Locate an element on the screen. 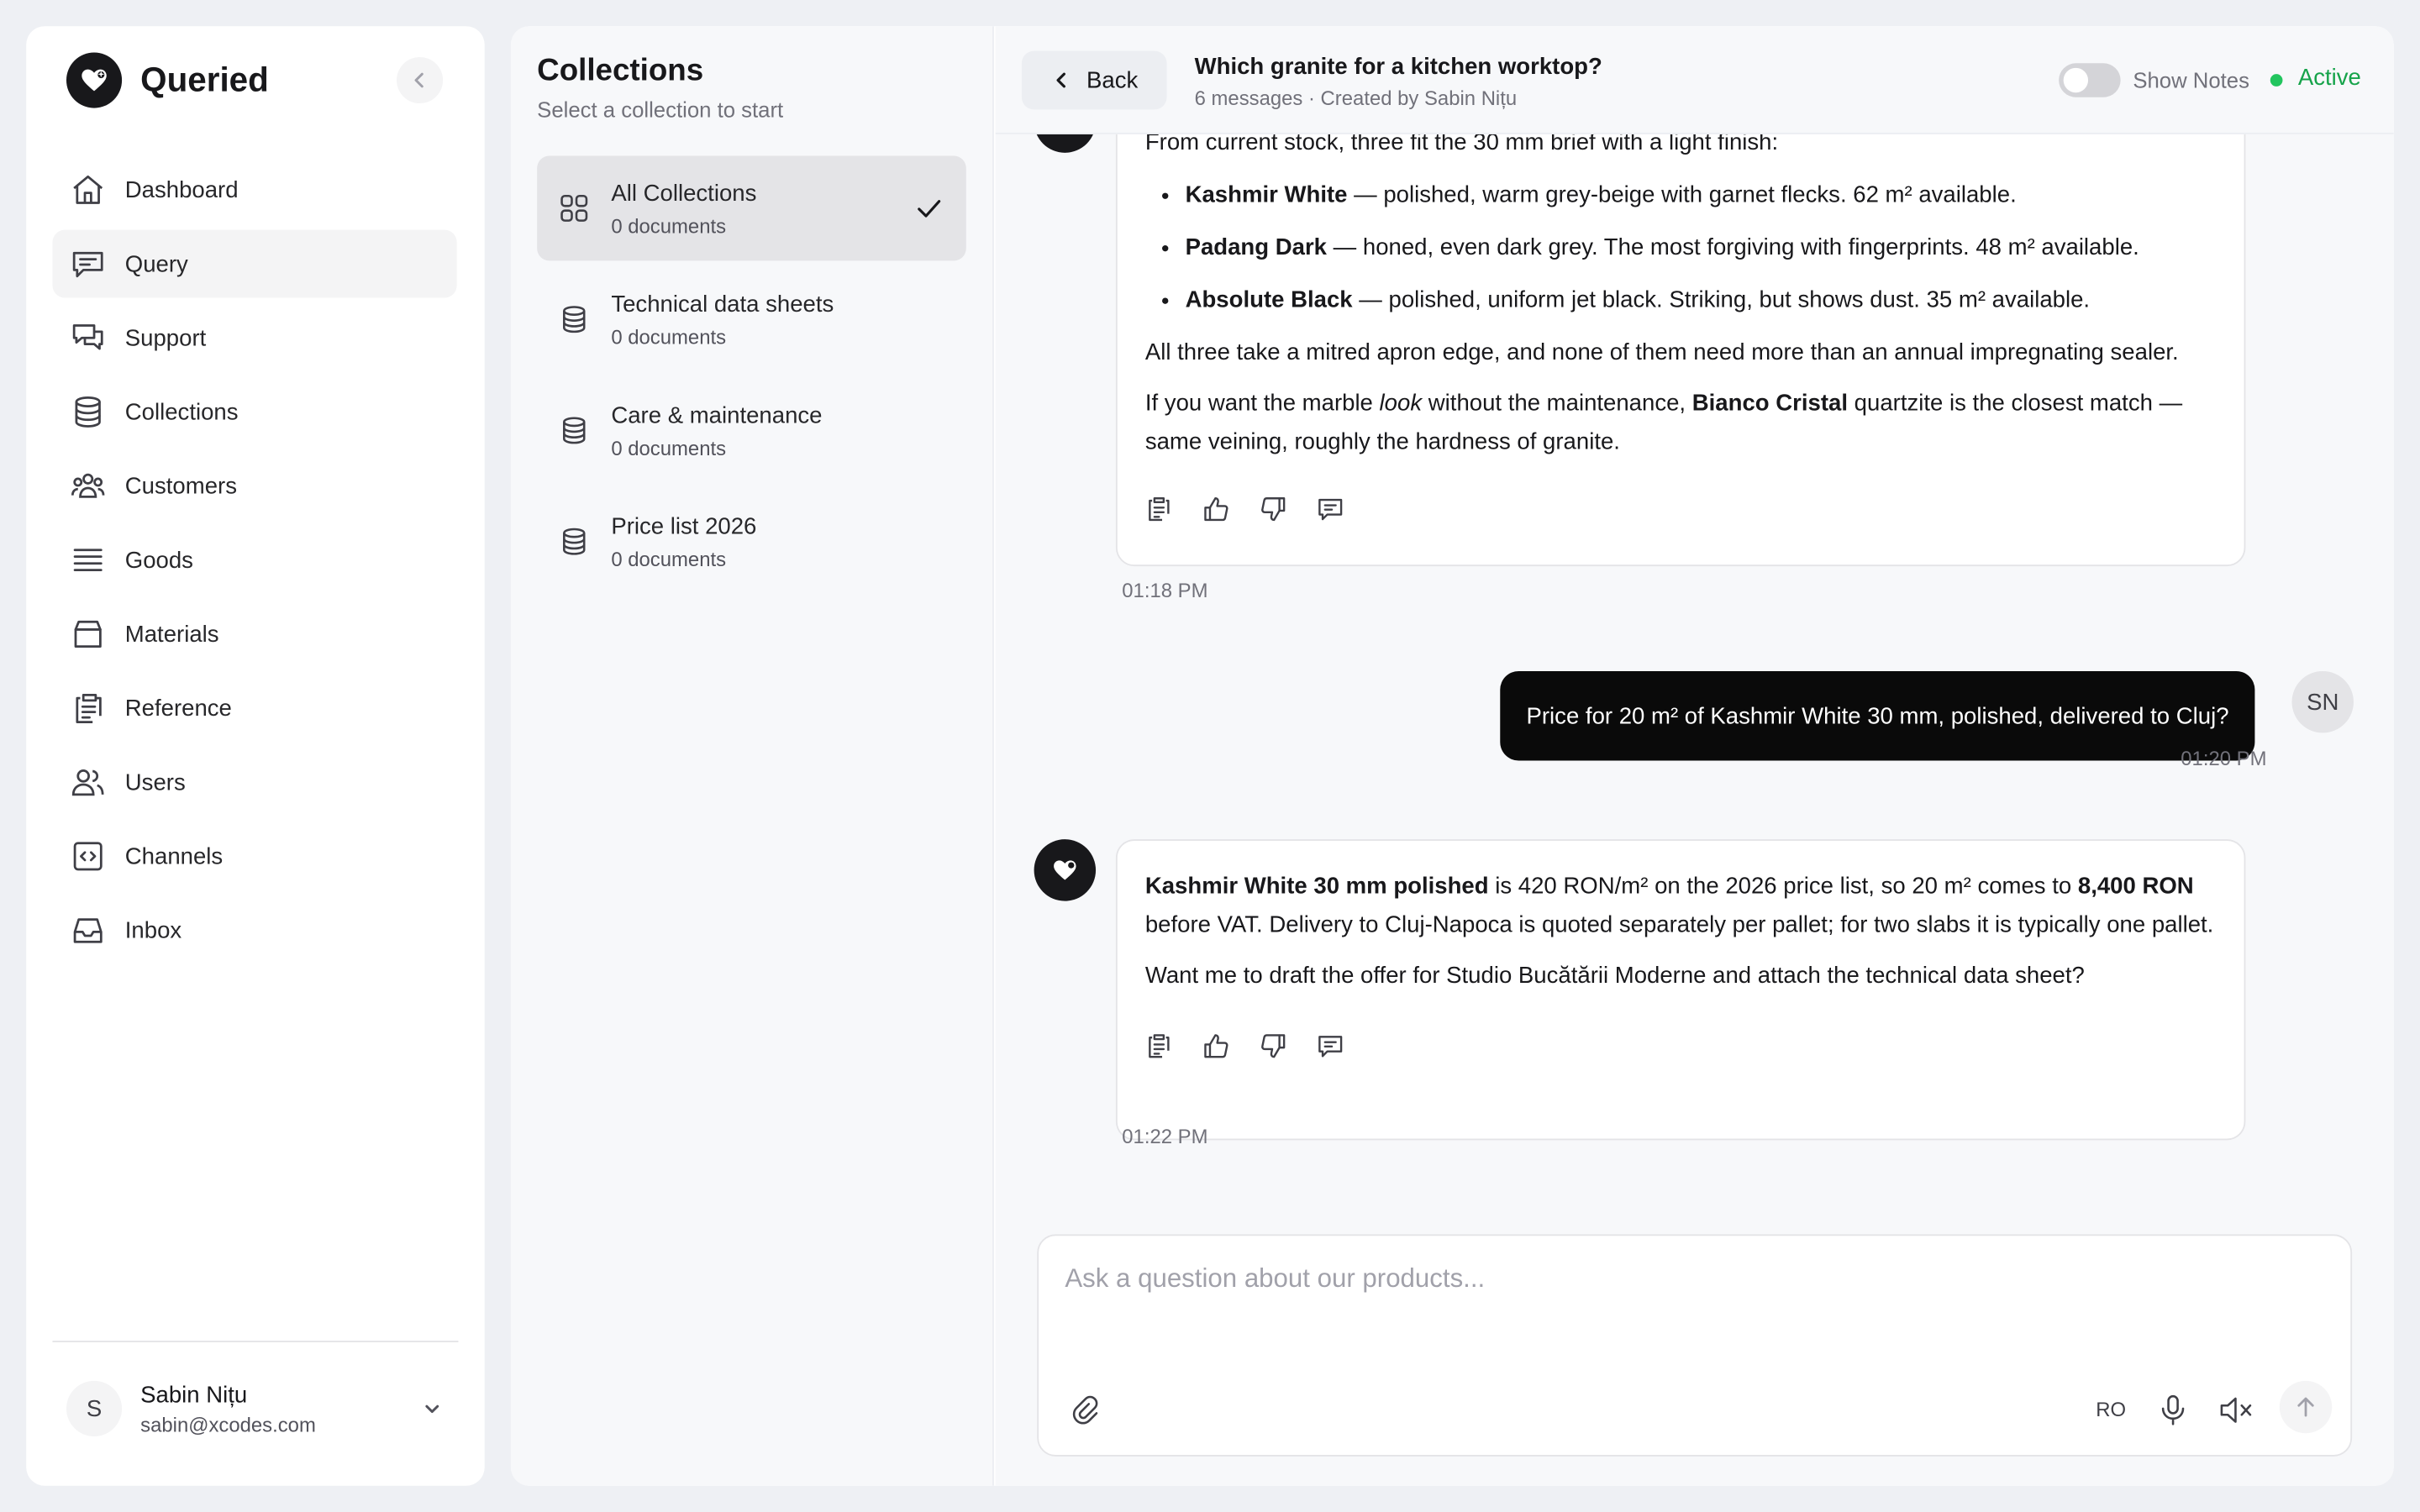  back-label: Back is located at coordinates (1112, 80).